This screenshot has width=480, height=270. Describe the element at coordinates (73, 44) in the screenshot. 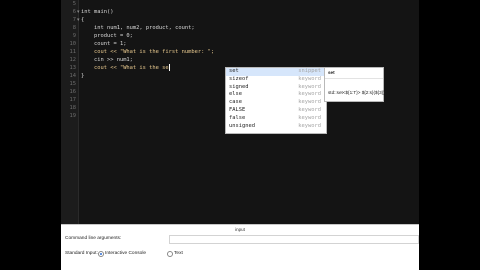

I see `line-number: 10` at that location.